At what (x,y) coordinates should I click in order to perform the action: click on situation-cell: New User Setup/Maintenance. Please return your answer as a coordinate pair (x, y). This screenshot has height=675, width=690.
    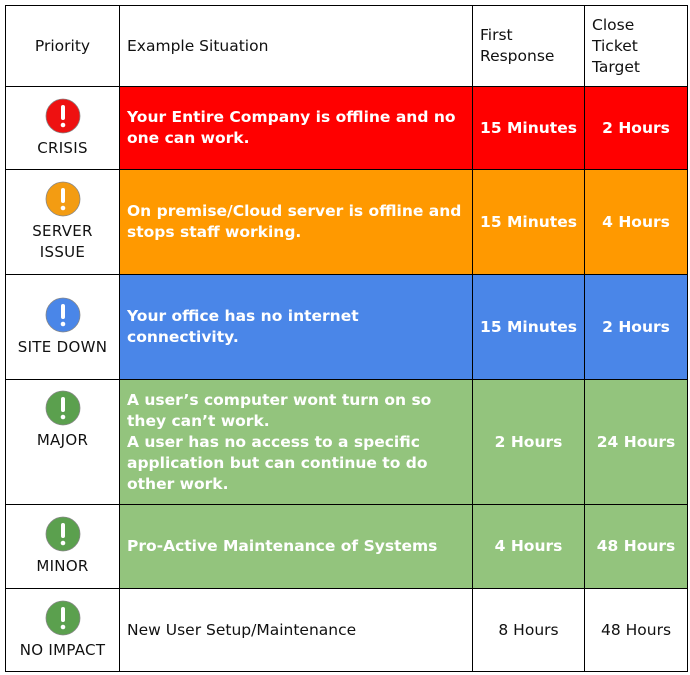
    Looking at the image, I should click on (296, 630).